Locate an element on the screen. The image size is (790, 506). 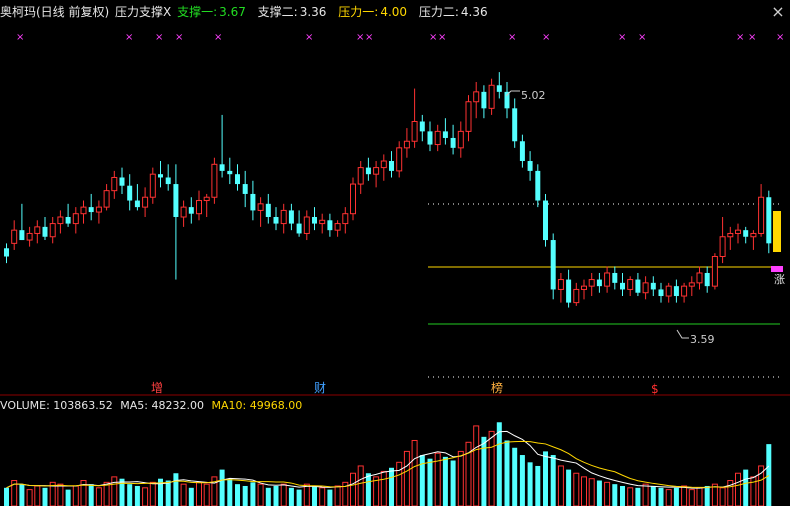
event-tag-cai: 财 is located at coordinates (320, 388).